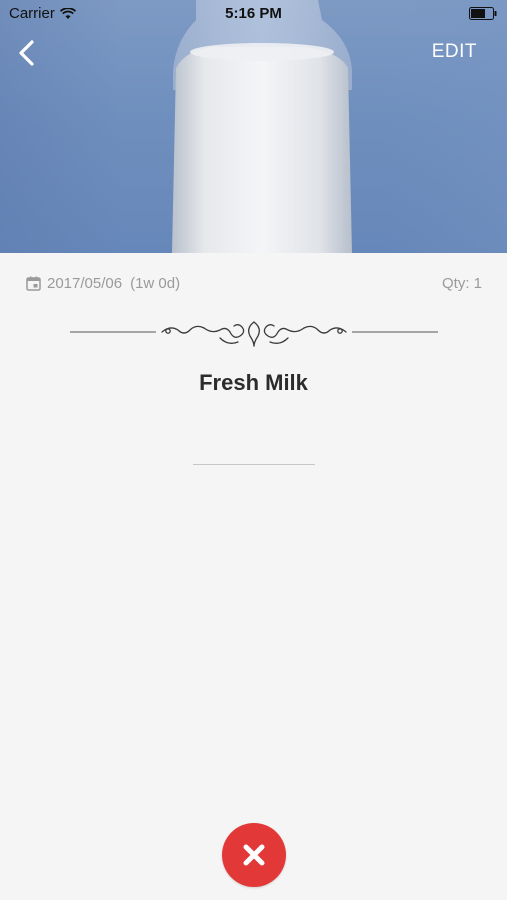  Describe the element at coordinates (483, 13) in the screenshot. I see `battery-icon` at that location.